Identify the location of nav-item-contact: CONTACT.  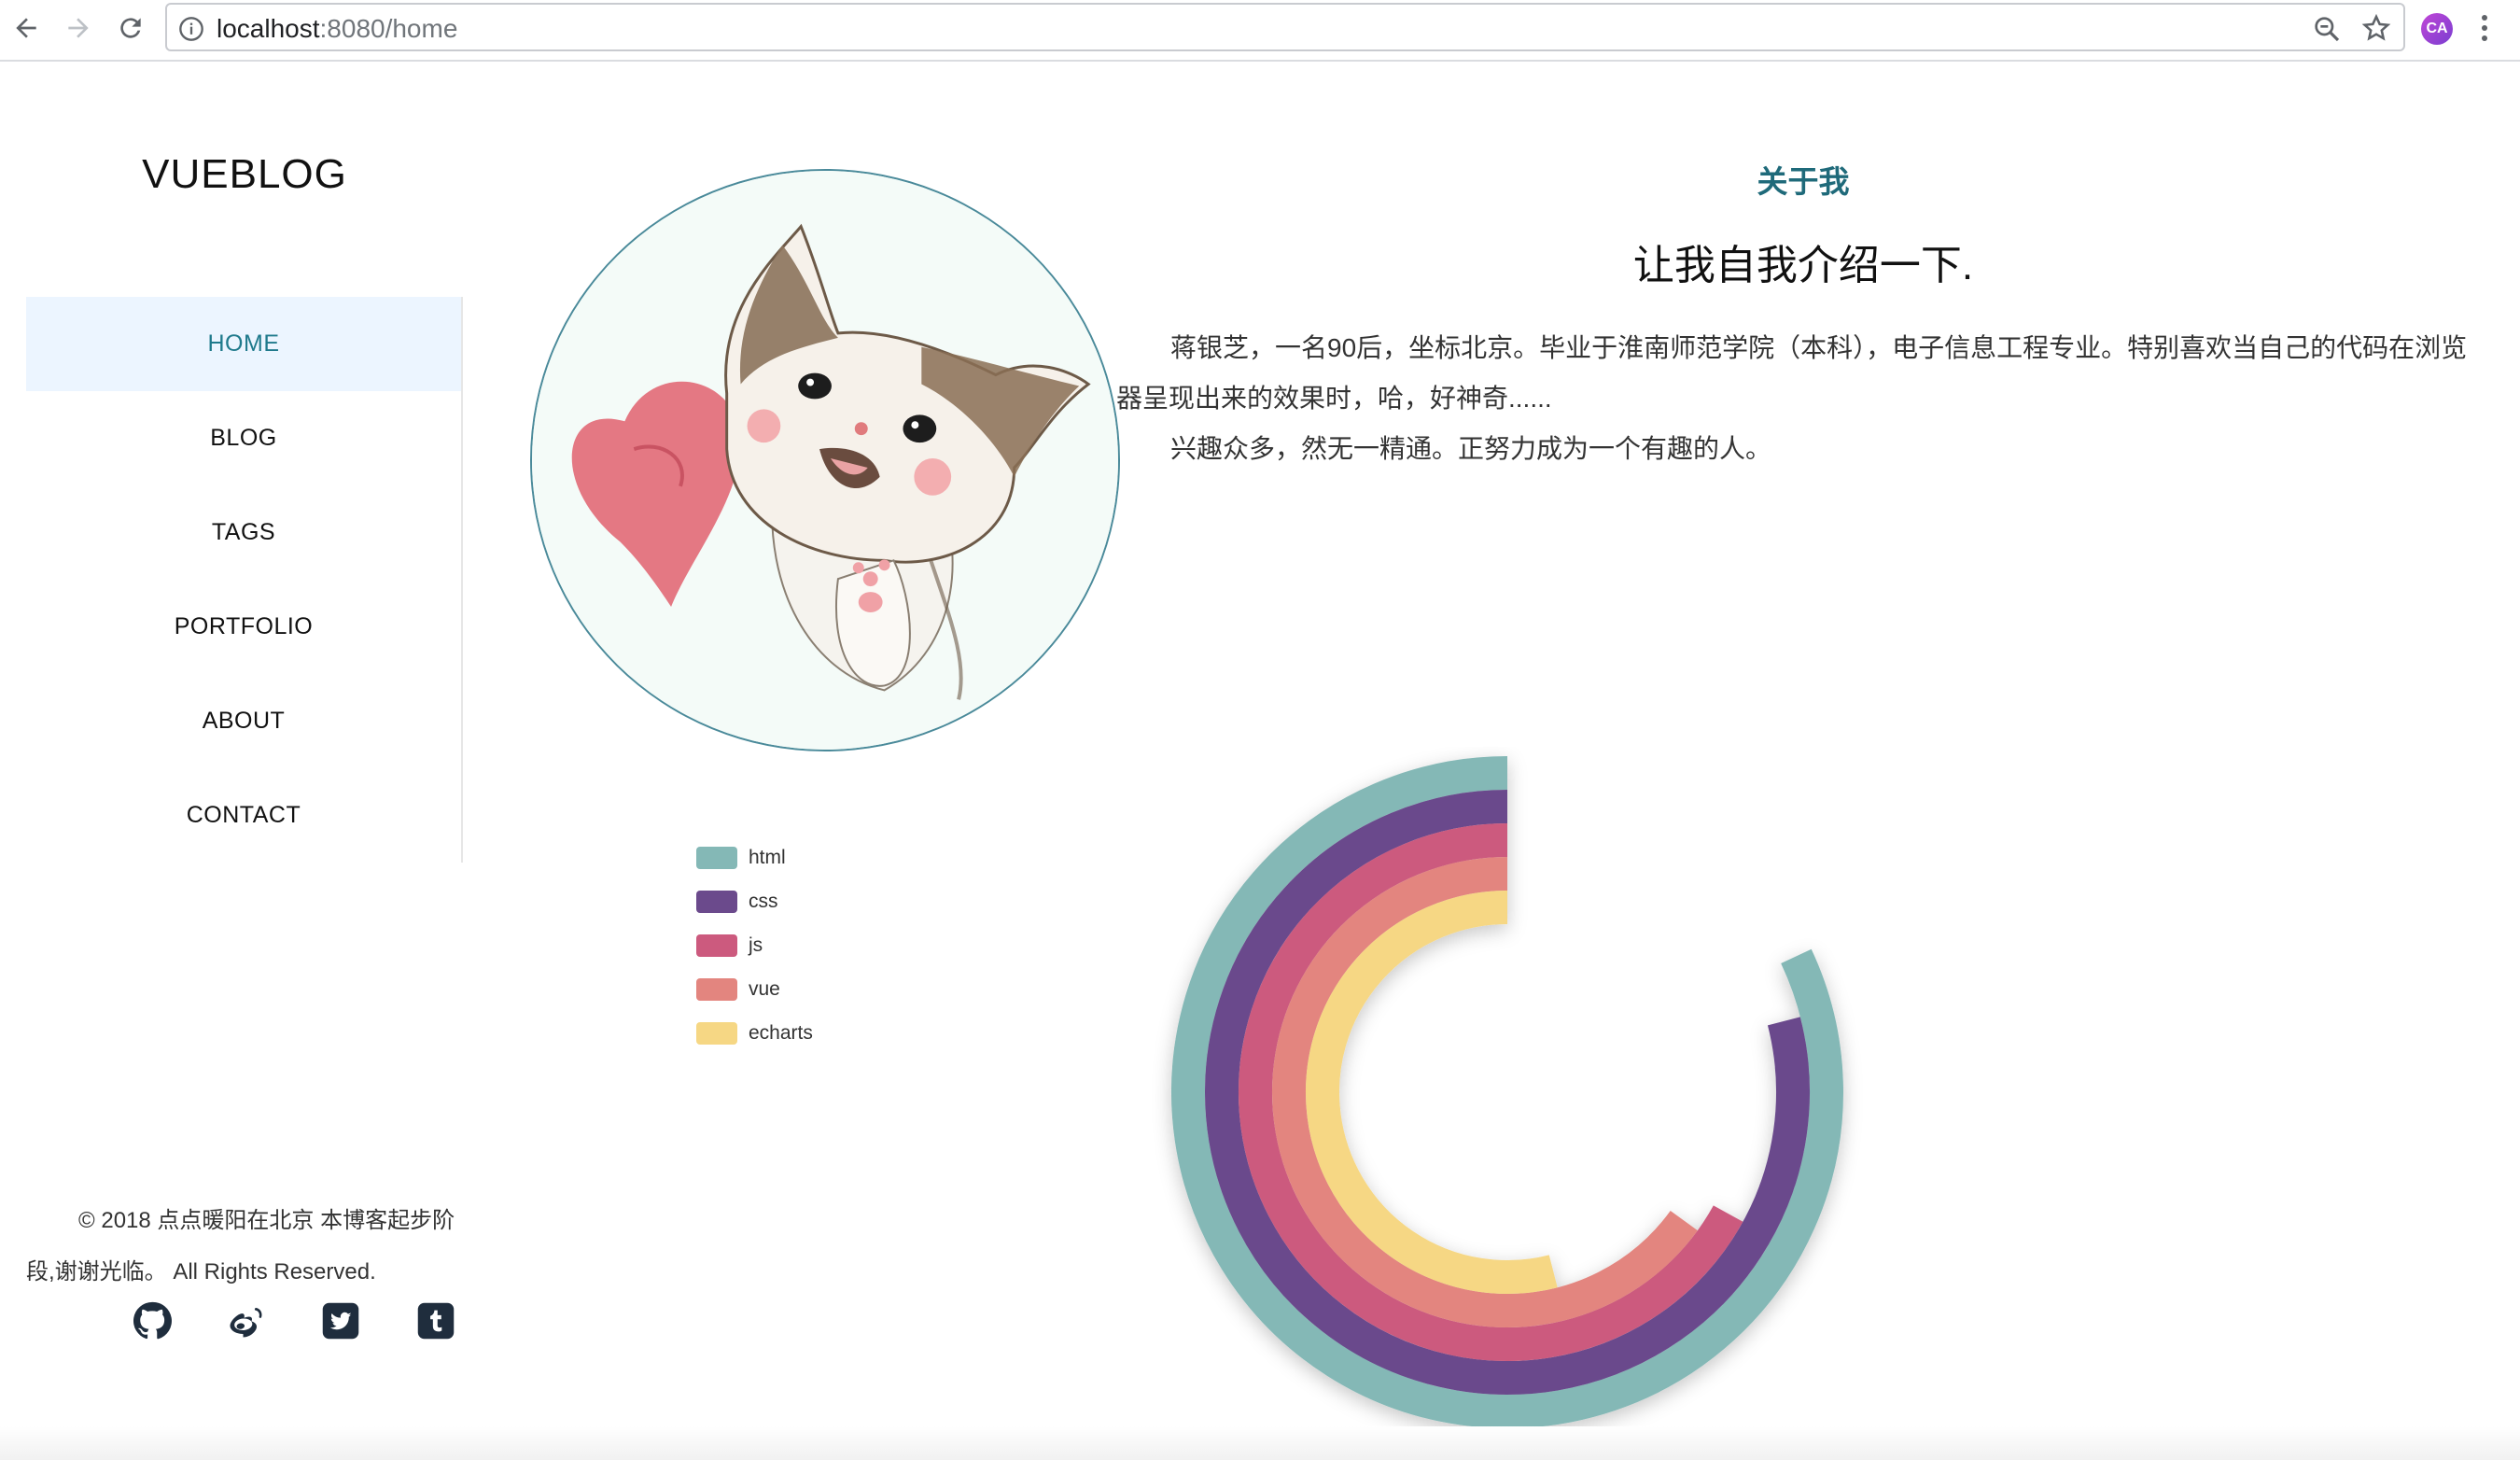
(243, 815).